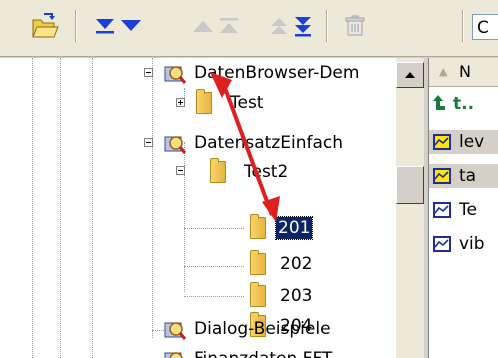 The height and width of the screenshot is (358, 498). What do you see at coordinates (443, 104) in the screenshot?
I see `up-arrow-icon` at bounding box center [443, 104].